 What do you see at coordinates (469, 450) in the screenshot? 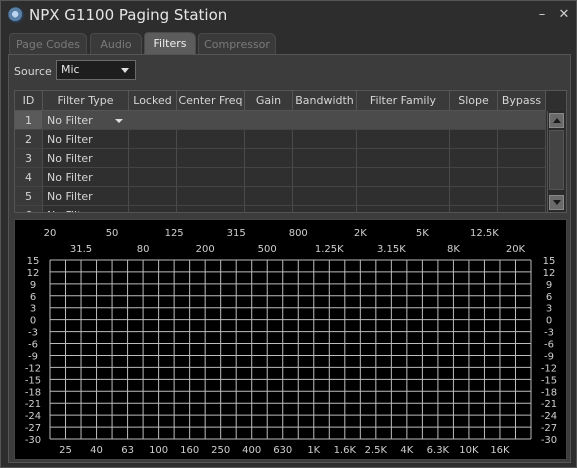
I see `freq-label-bottom: 10K` at bounding box center [469, 450].